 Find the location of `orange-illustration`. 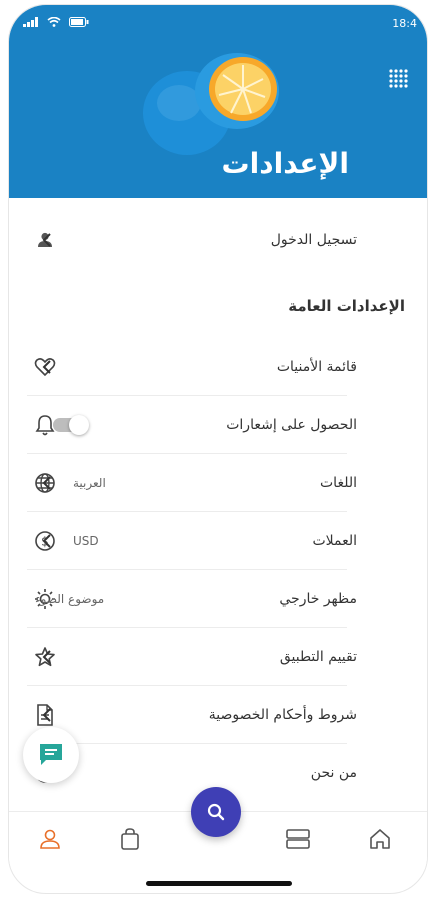

orange-illustration is located at coordinates (211, 104).